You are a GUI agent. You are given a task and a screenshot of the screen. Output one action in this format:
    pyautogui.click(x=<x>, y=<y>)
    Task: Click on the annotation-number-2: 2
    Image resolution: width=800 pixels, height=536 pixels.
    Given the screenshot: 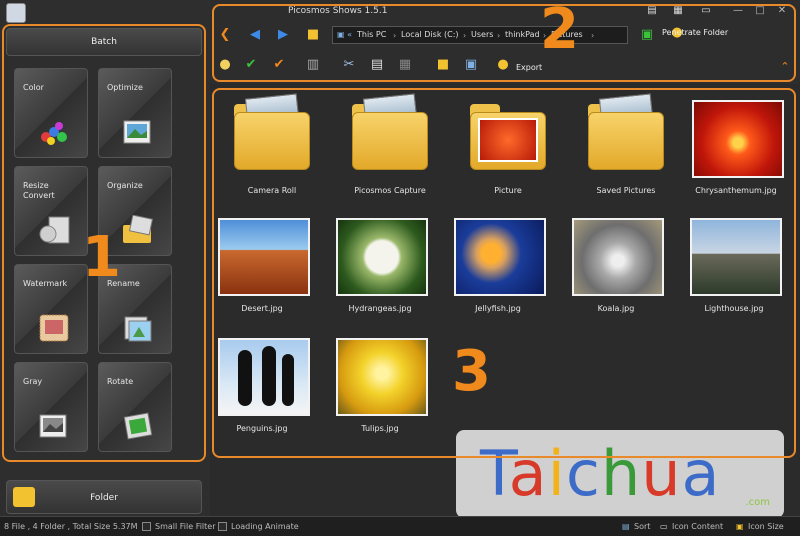 What is the action you would take?
    pyautogui.click(x=559, y=31)
    